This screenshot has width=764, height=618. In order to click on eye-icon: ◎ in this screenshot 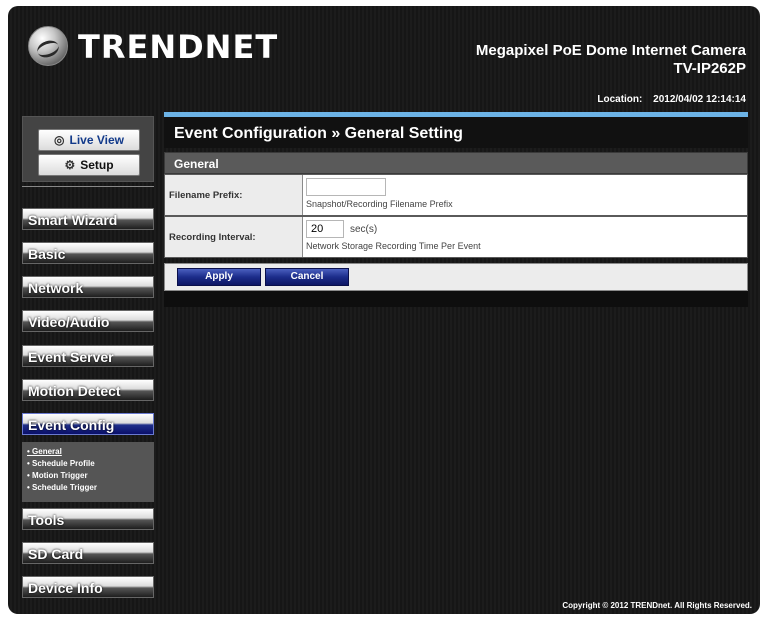, I will do `click(59, 140)`.